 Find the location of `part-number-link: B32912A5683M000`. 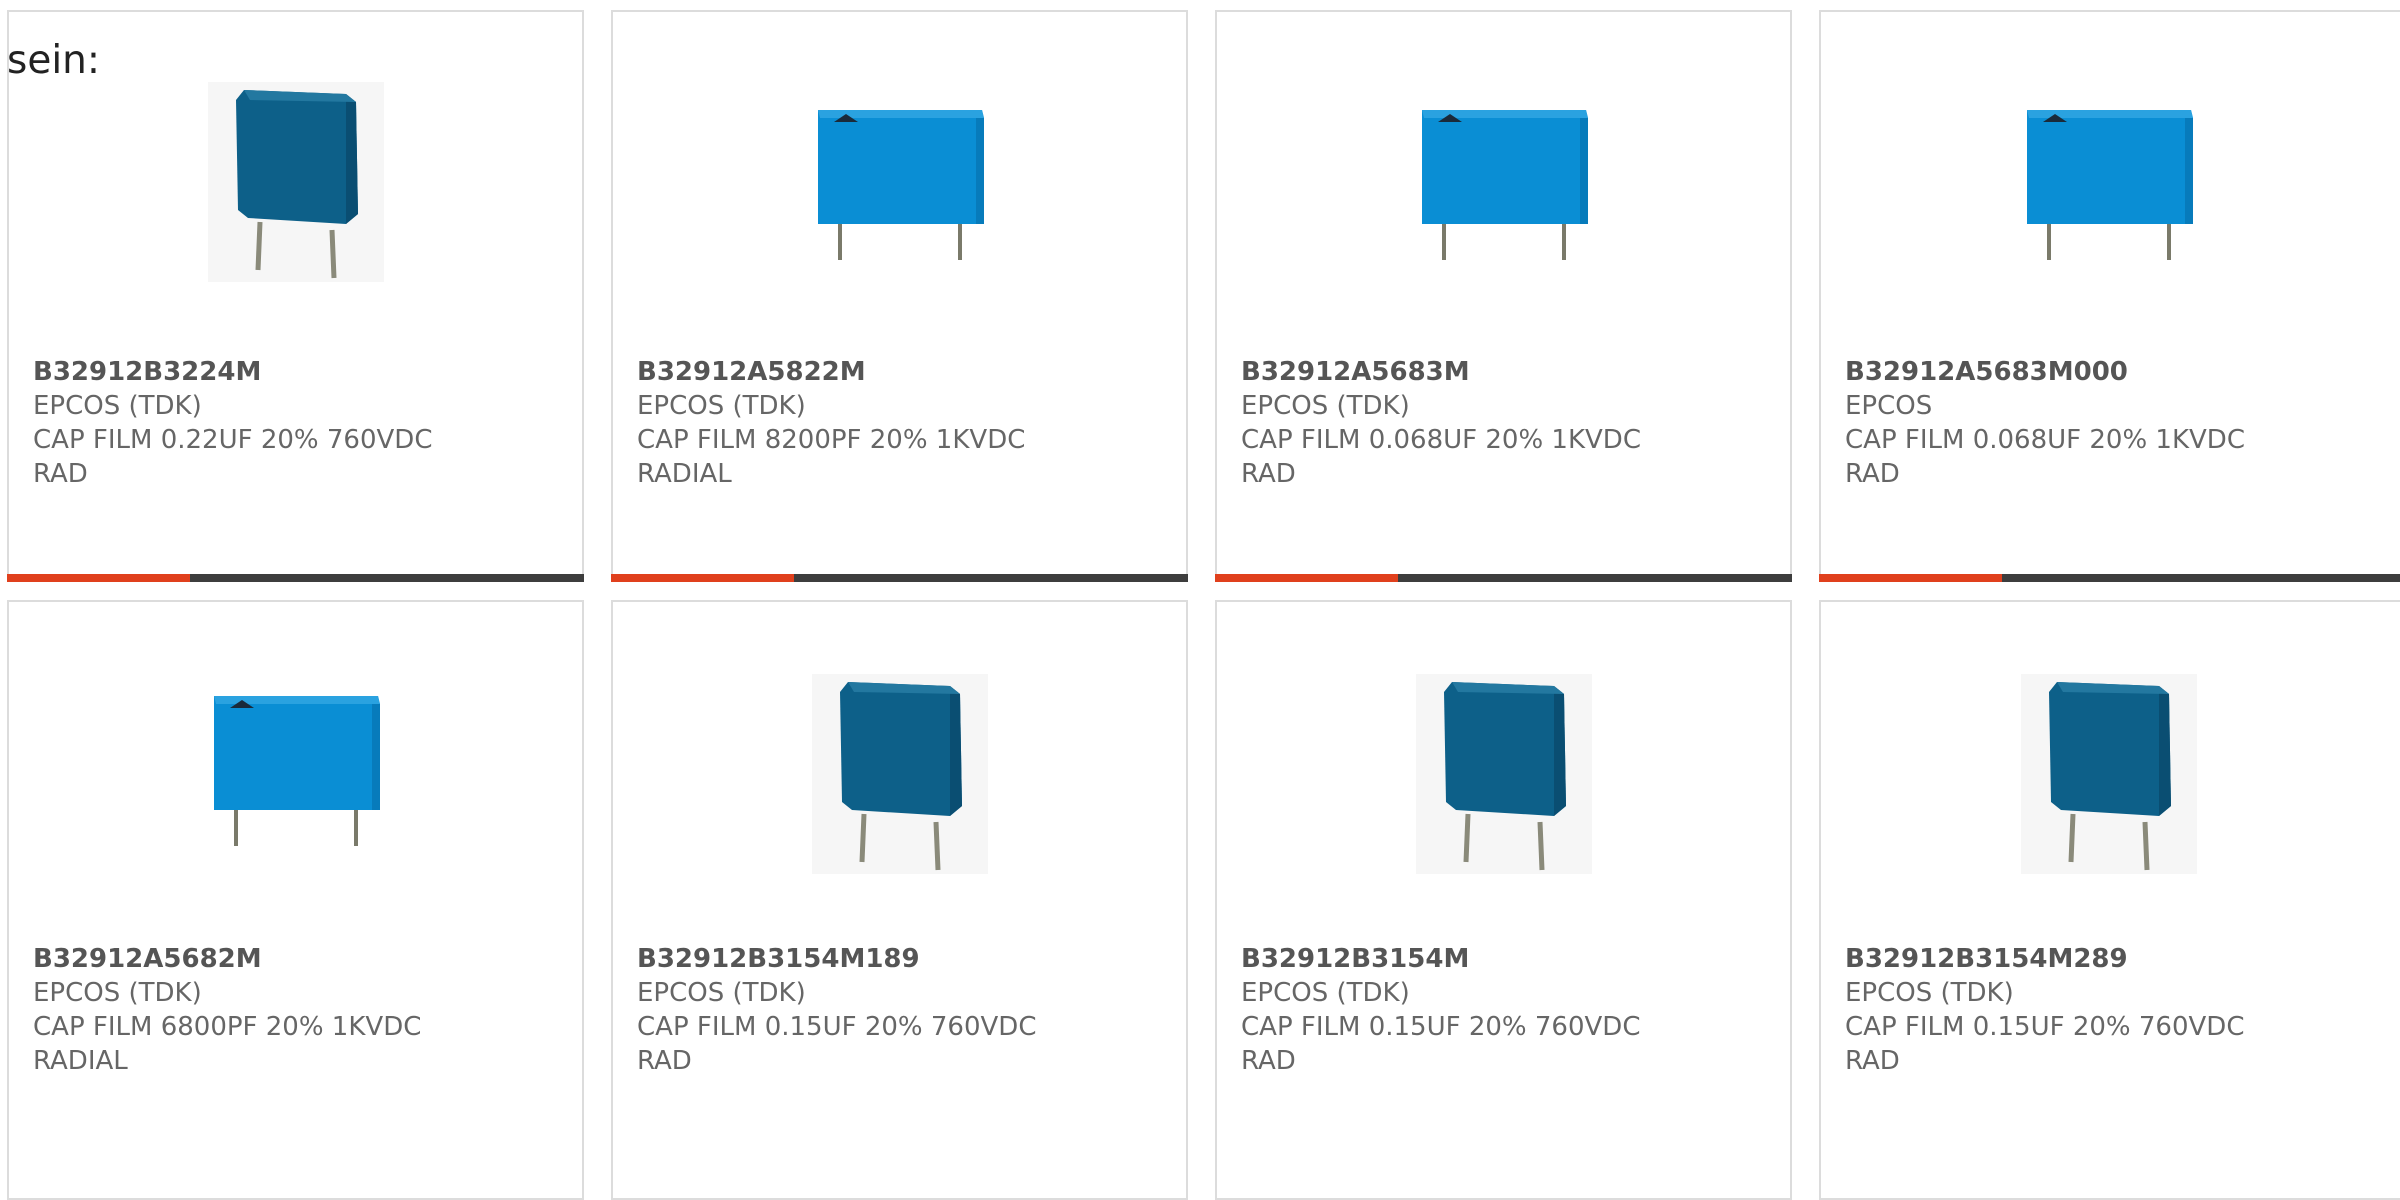

part-number-link: B32912A5683M000 is located at coordinates (2117, 372).